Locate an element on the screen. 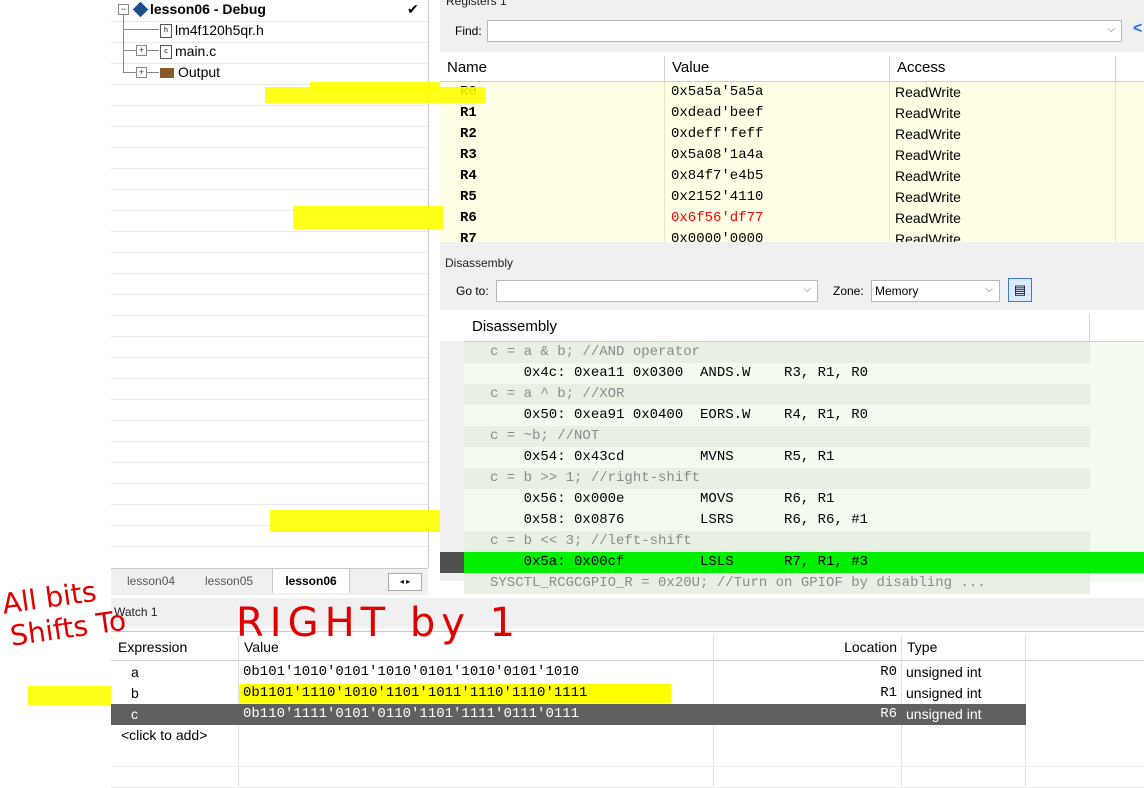 The width and height of the screenshot is (1144, 788). watch-type: unsigned int is located at coordinates (944, 693).